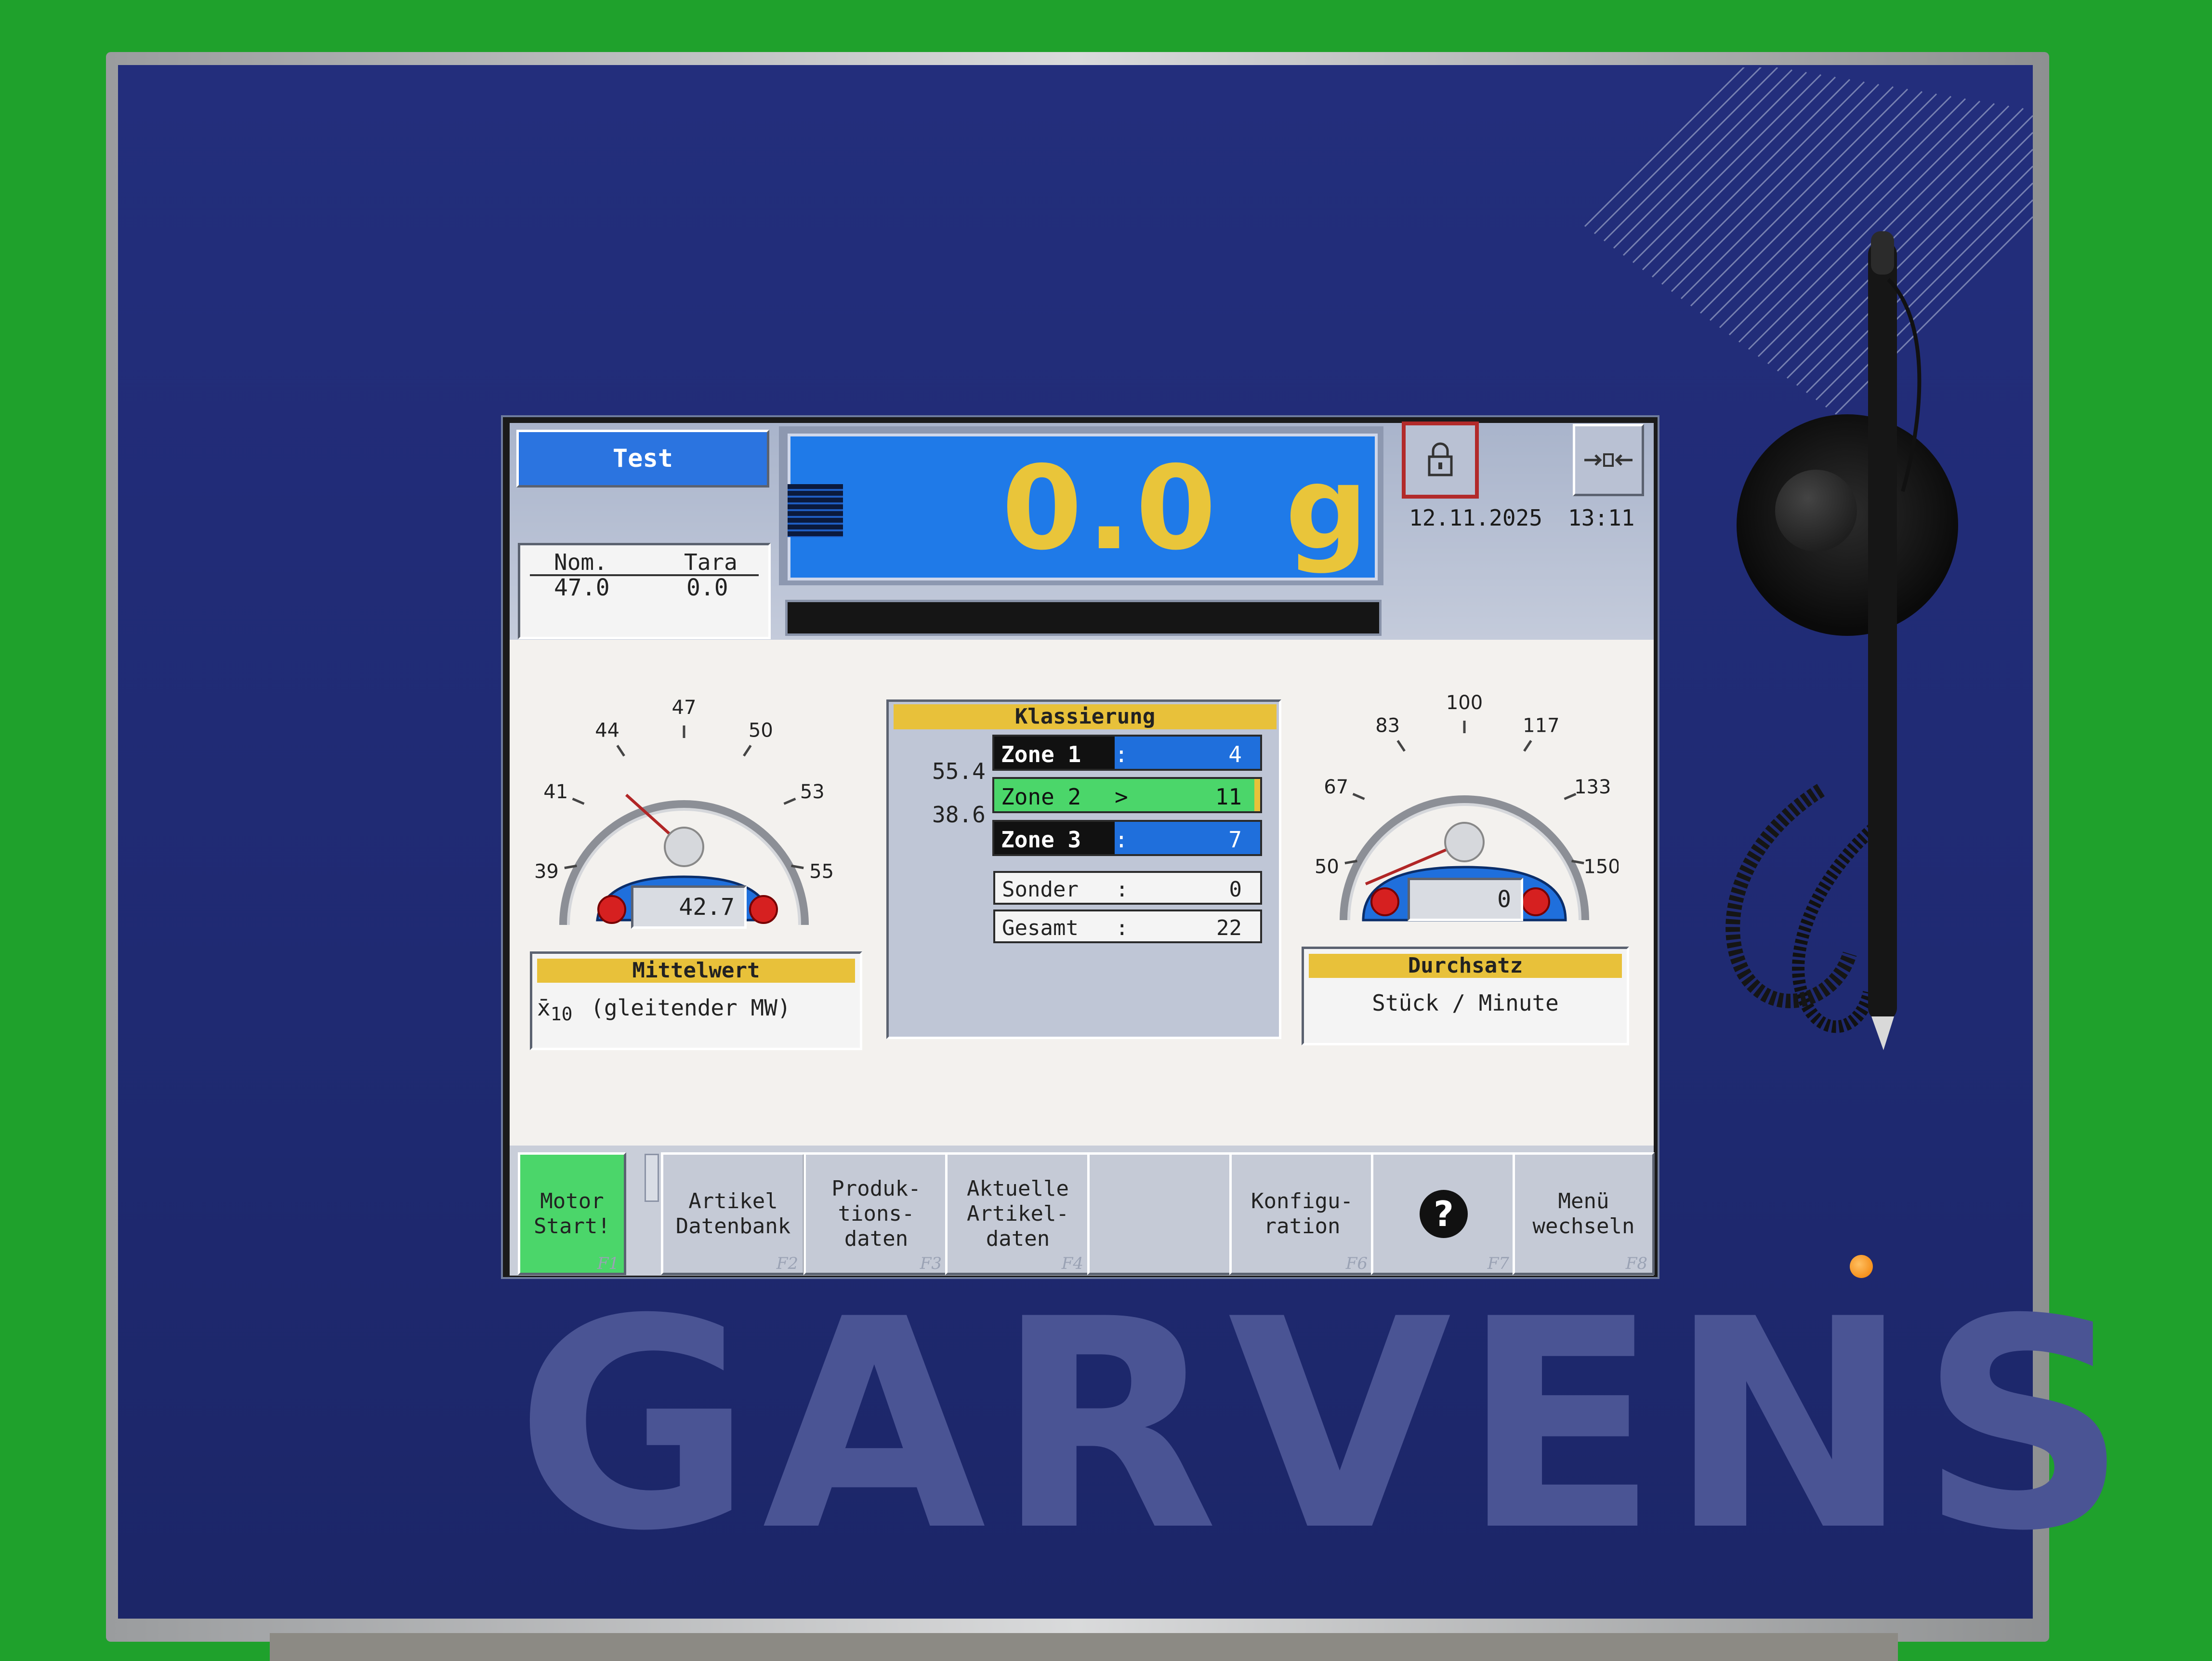 The image size is (2212, 1661). I want to click on motor-start-button: Motor Start! F1, so click(572, 1214).